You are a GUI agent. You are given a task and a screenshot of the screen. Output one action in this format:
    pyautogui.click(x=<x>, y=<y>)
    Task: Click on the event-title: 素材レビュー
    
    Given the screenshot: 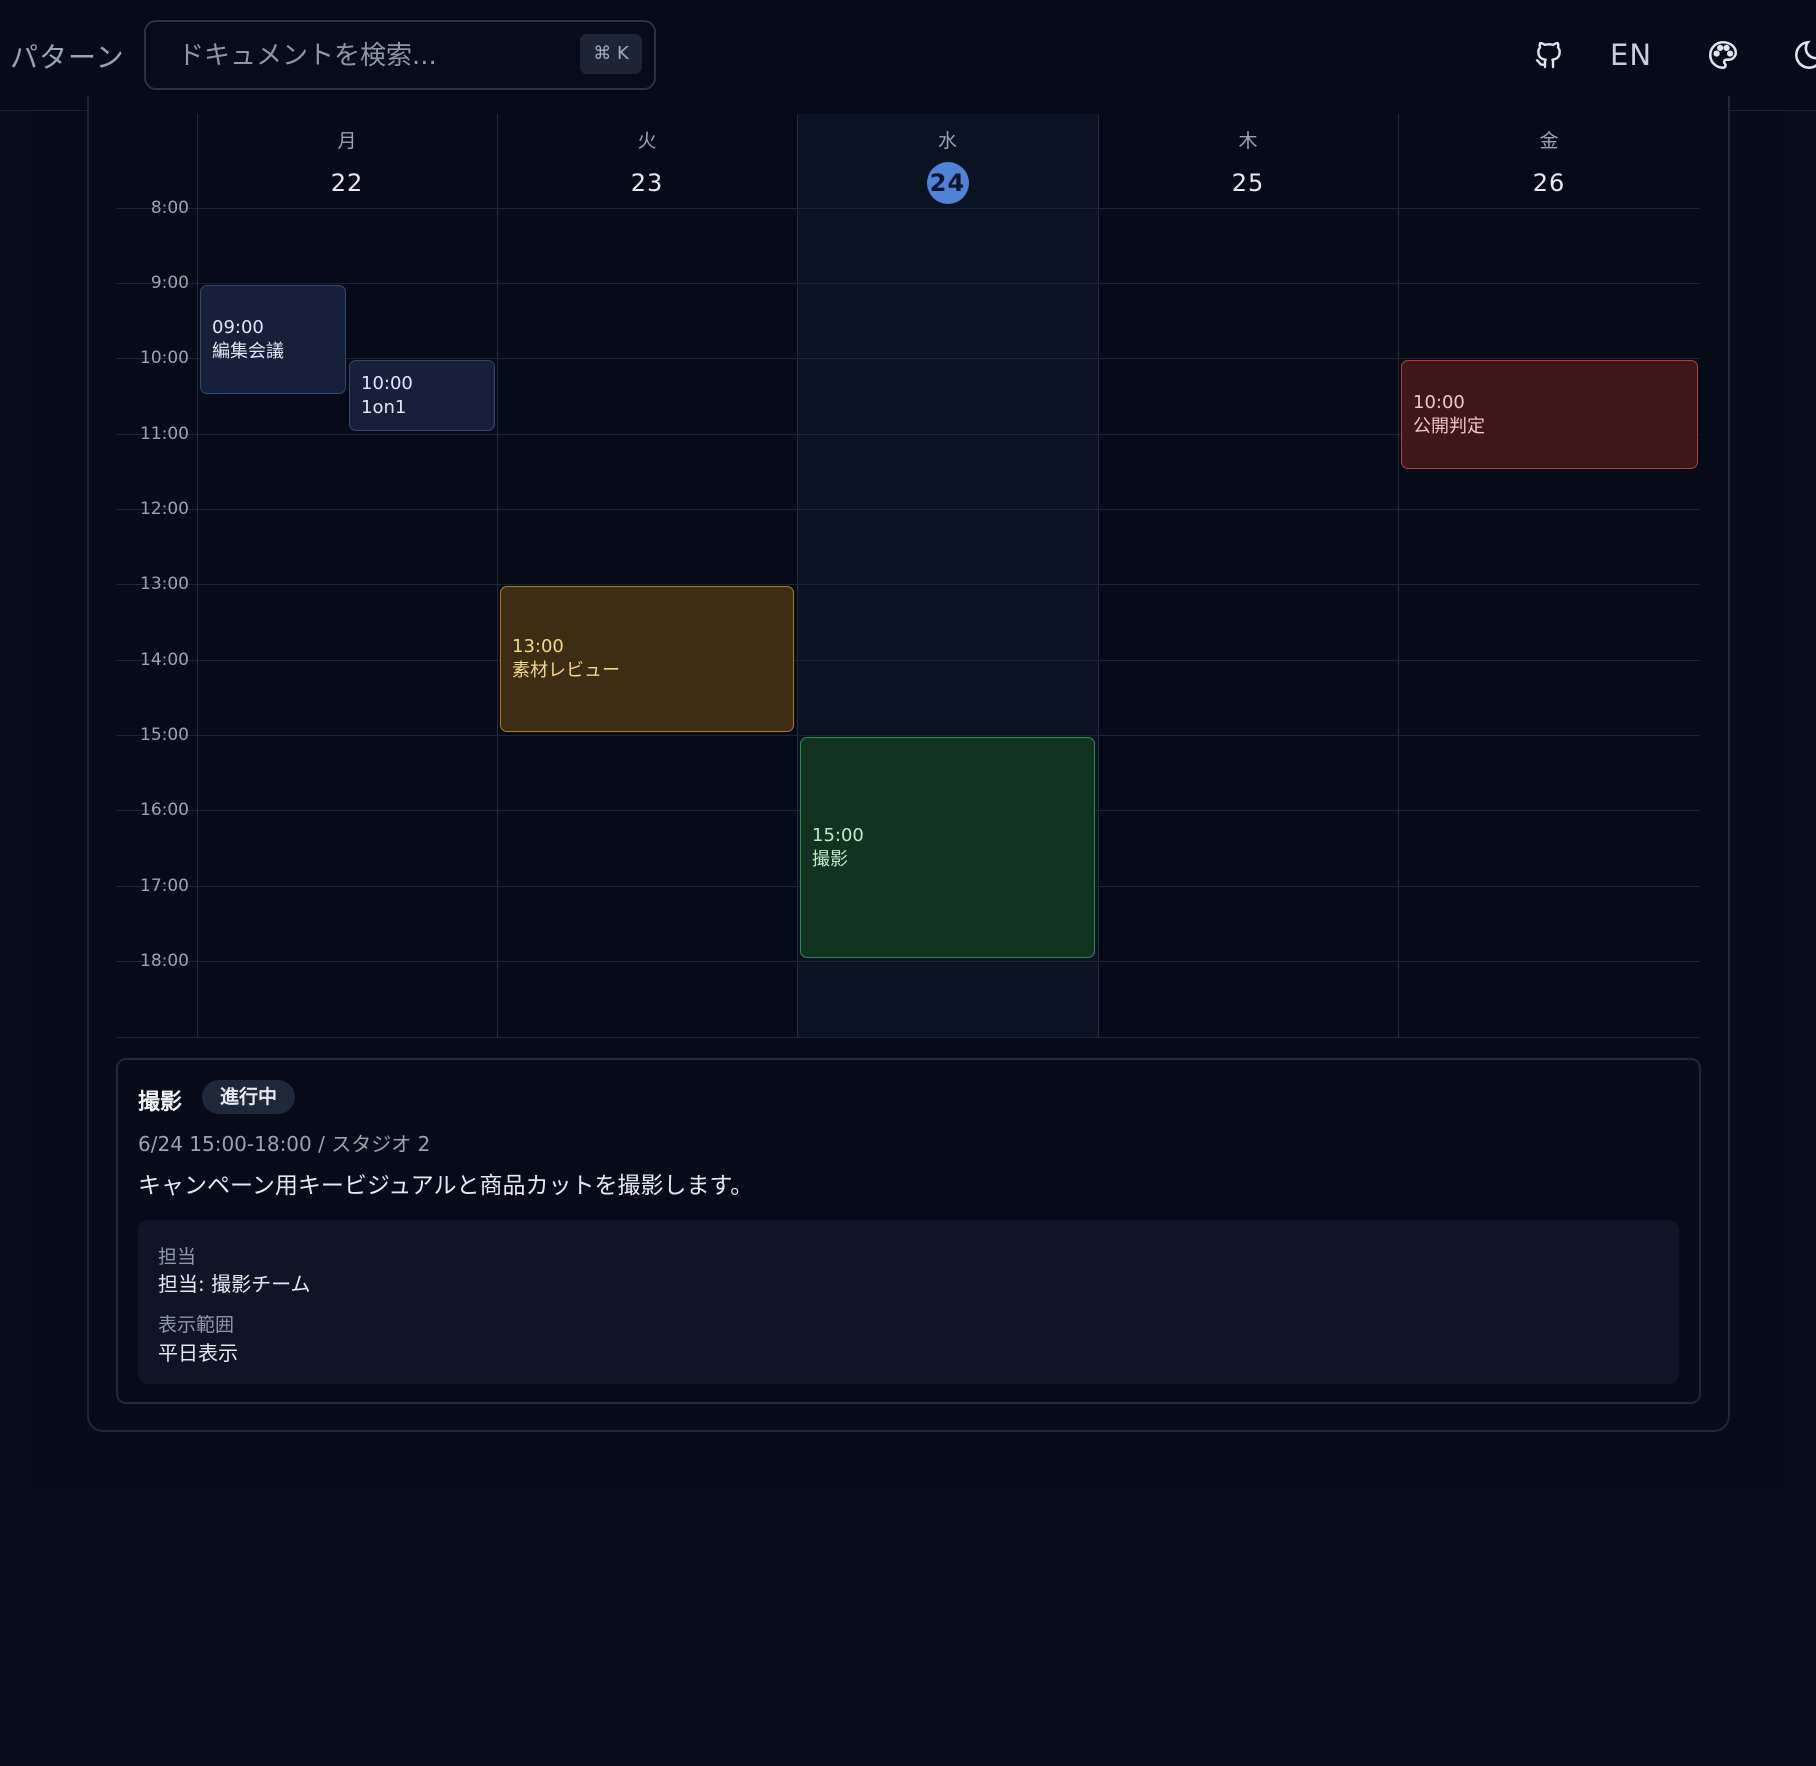 What is the action you would take?
    pyautogui.click(x=566, y=670)
    